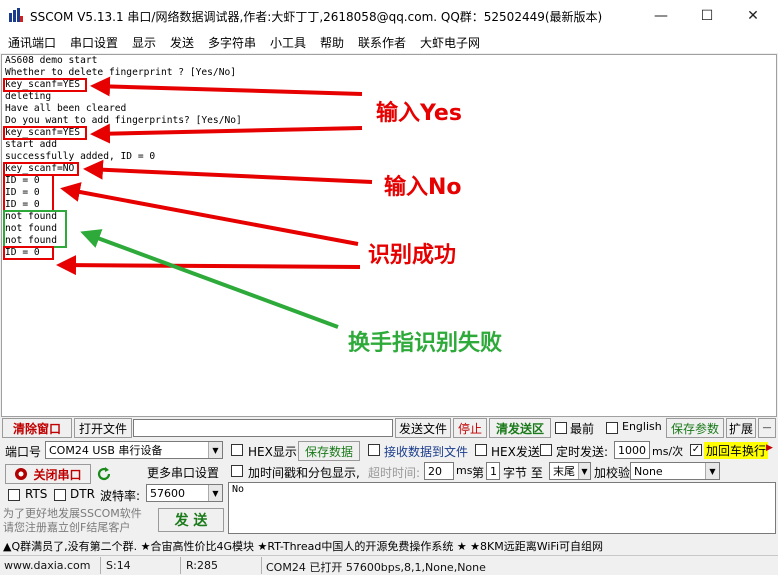  Describe the element at coordinates (612, 473) in the screenshot. I see `checksum-label: 加校验` at that location.